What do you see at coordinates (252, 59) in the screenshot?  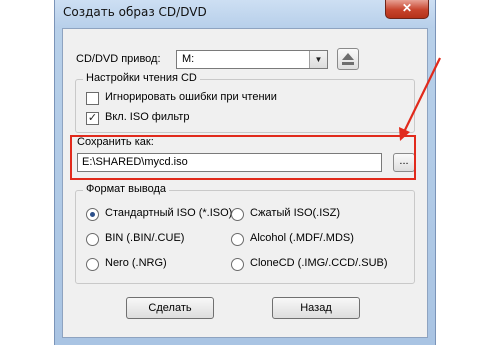 I see `drive-select: M: ▼` at bounding box center [252, 59].